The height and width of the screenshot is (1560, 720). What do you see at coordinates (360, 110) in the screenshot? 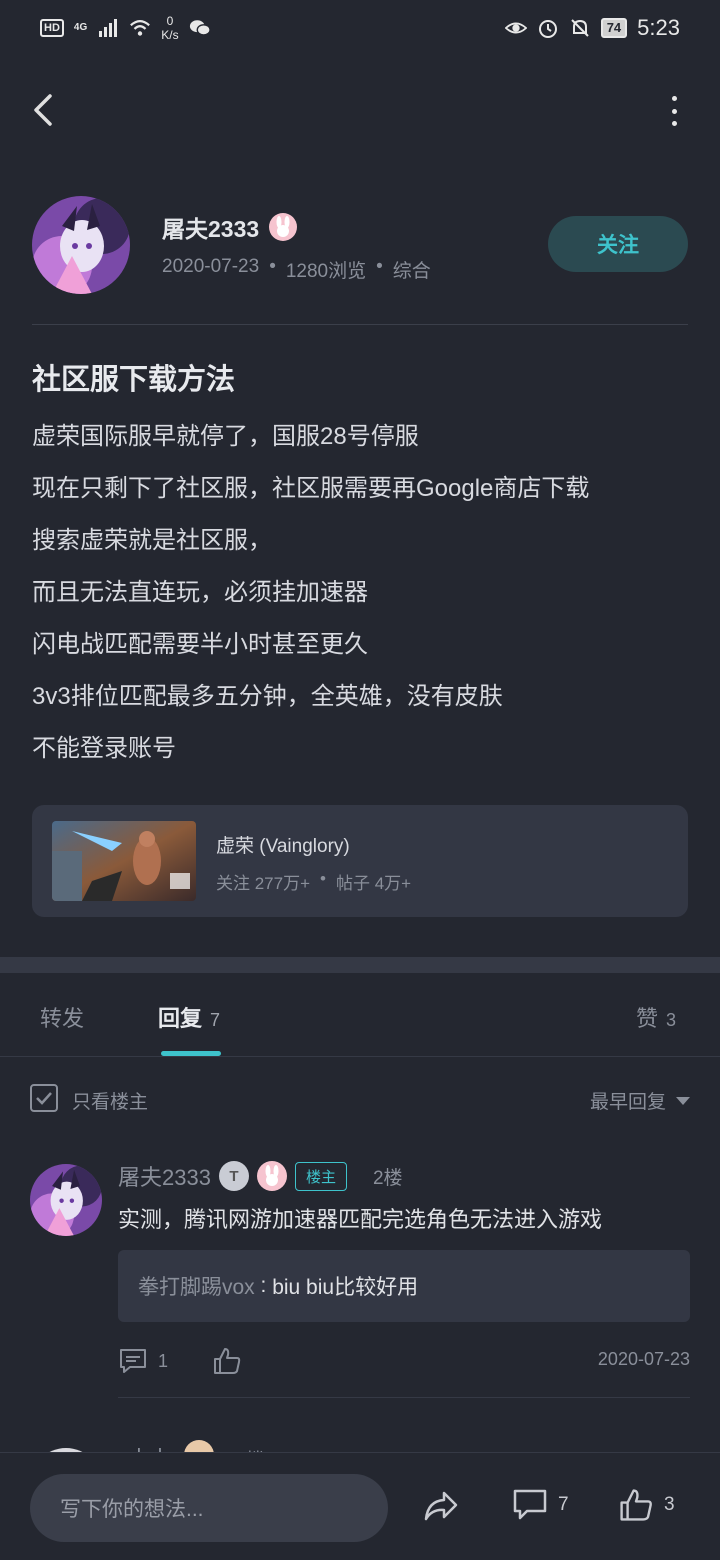
I see `top-nav` at bounding box center [360, 110].